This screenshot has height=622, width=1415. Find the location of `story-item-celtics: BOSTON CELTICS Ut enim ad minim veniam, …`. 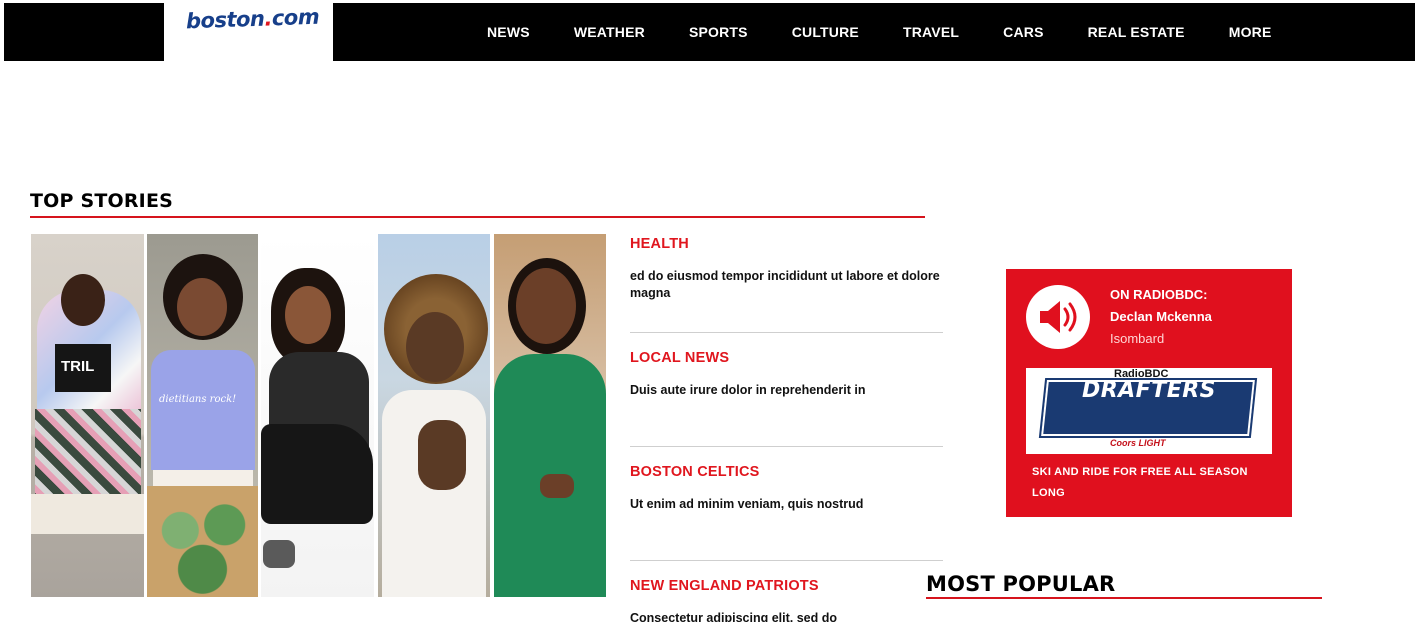

story-item-celtics: BOSTON CELTICS Ut enim ad minim veniam, … is located at coordinates (786, 488).